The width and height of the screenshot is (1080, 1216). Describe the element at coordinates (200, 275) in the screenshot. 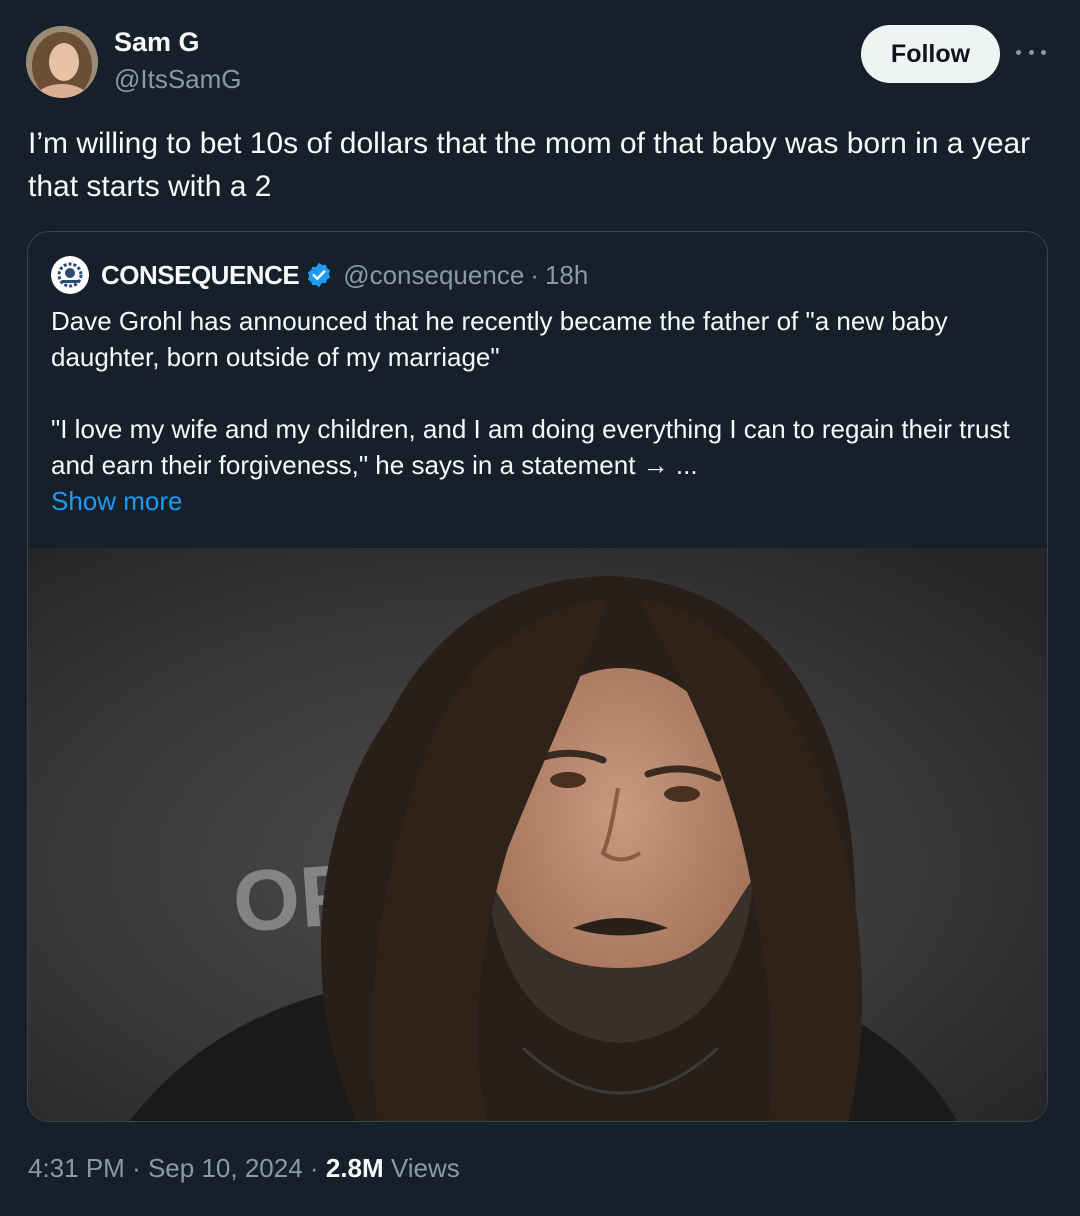

I see `quote-display-name: CONSEQUENCE` at that location.